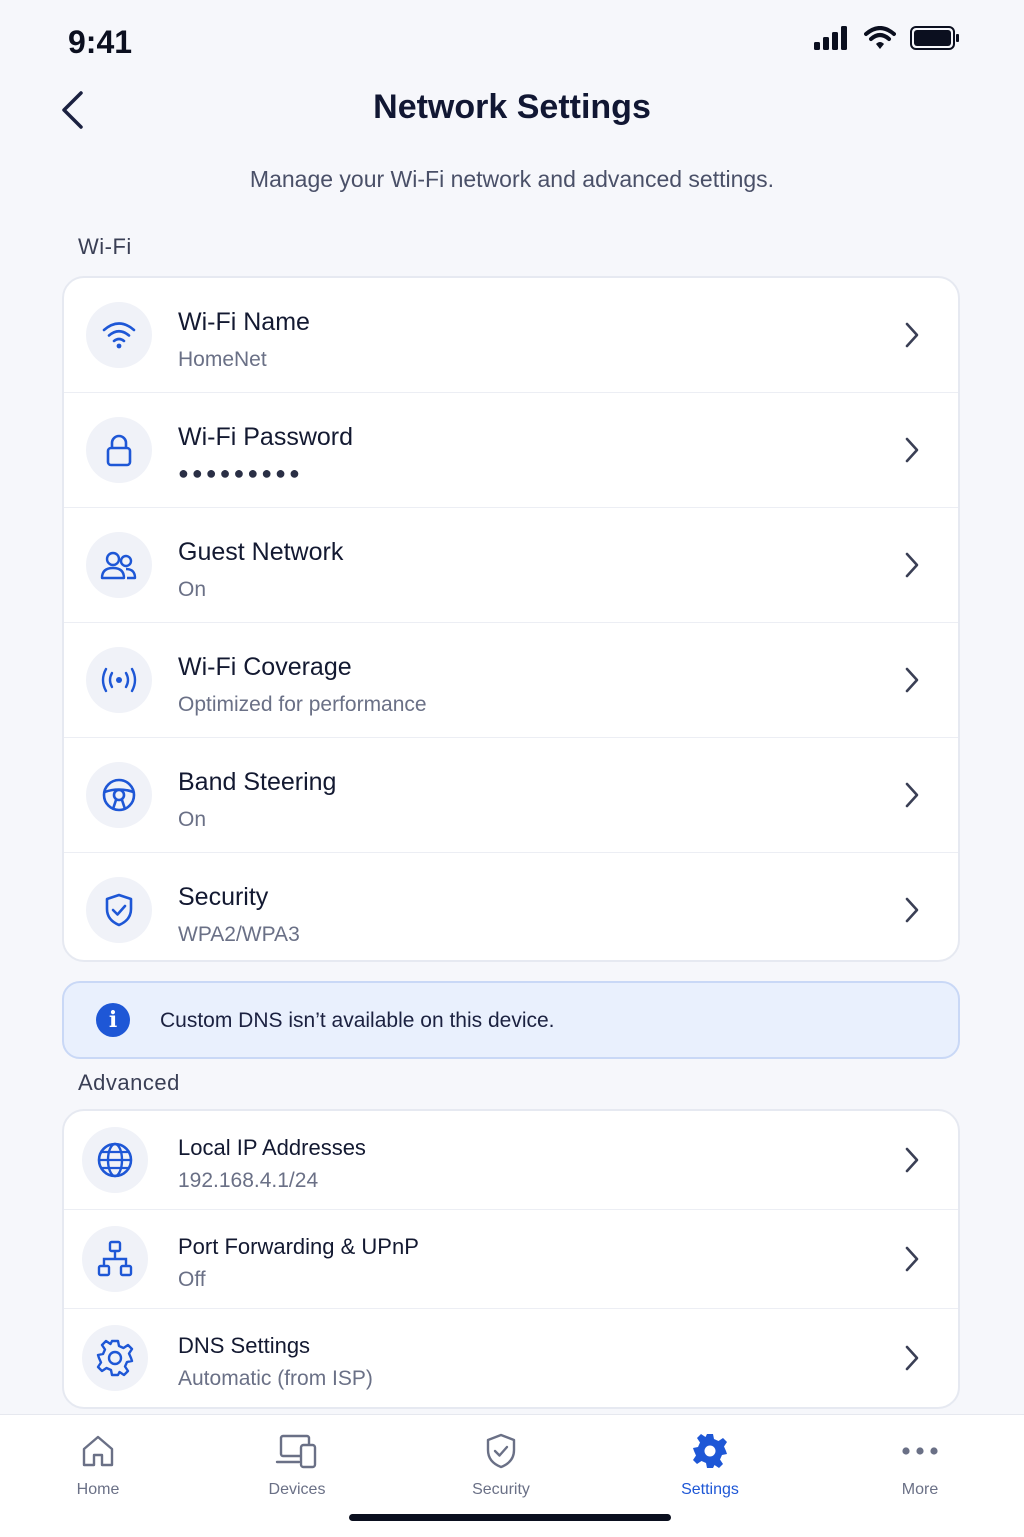 This screenshot has height=1537, width=1024. What do you see at coordinates (296, 1451) in the screenshot?
I see `devices-icon` at bounding box center [296, 1451].